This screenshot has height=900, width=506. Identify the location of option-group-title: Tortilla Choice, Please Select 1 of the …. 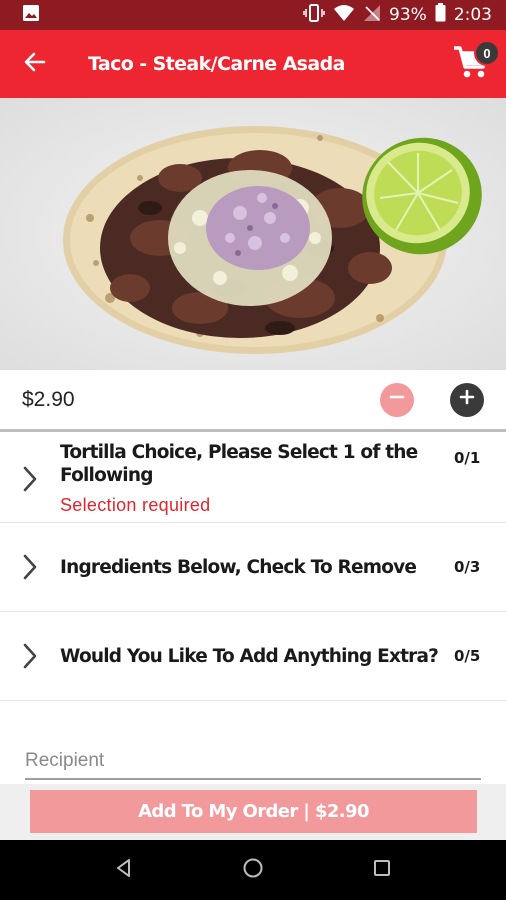
(239, 464).